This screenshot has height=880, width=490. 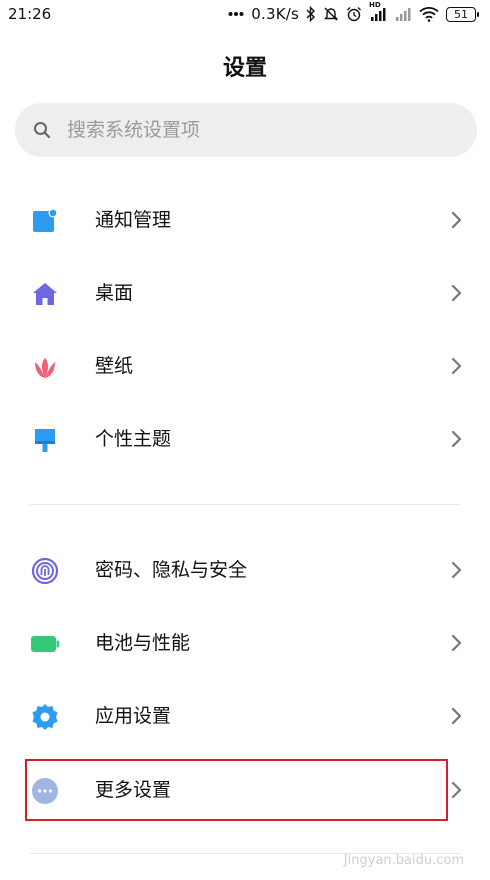 I want to click on battery-indicator: 51, so click(x=462, y=14).